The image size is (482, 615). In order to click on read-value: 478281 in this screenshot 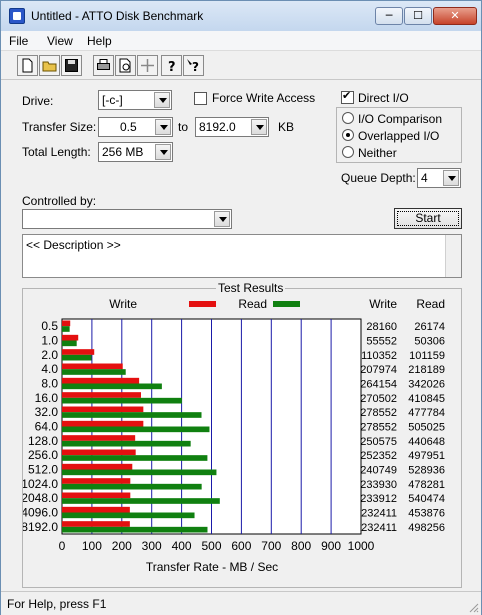, I will do `click(426, 485)`.